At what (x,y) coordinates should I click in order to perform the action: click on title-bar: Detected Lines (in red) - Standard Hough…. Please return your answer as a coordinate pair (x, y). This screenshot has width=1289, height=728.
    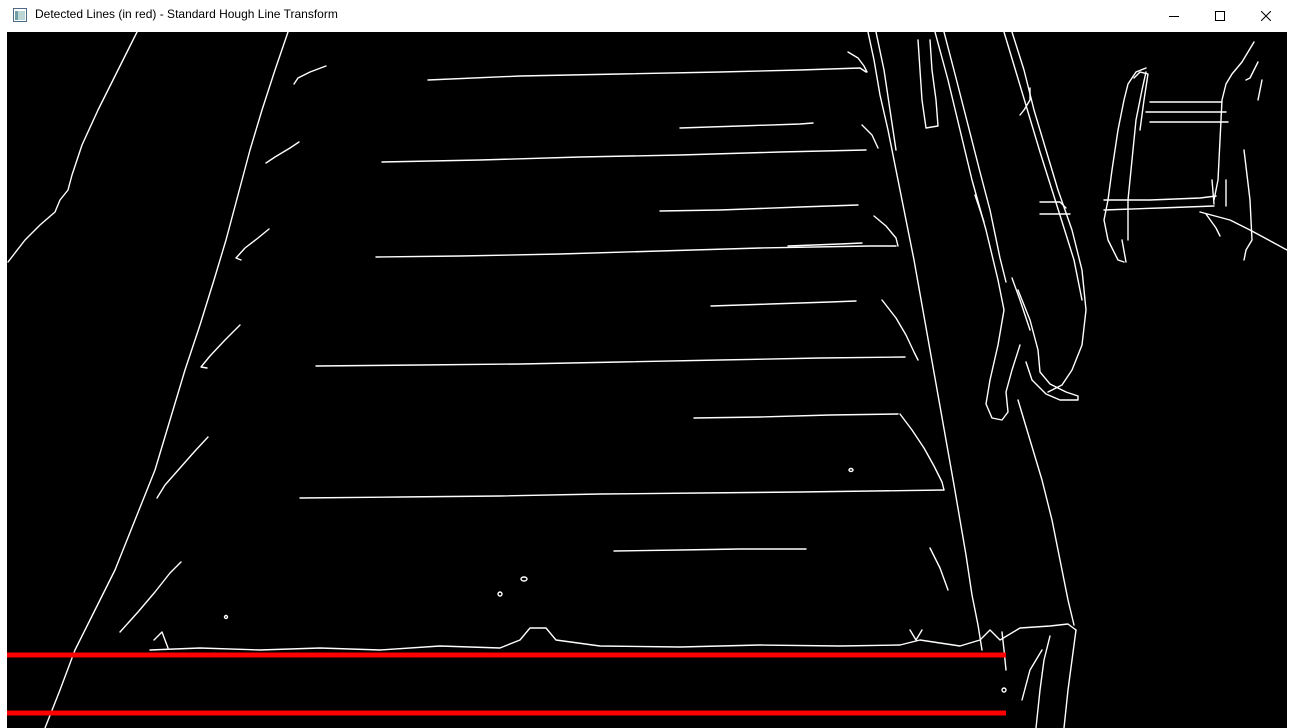
    Looking at the image, I should click on (644, 15).